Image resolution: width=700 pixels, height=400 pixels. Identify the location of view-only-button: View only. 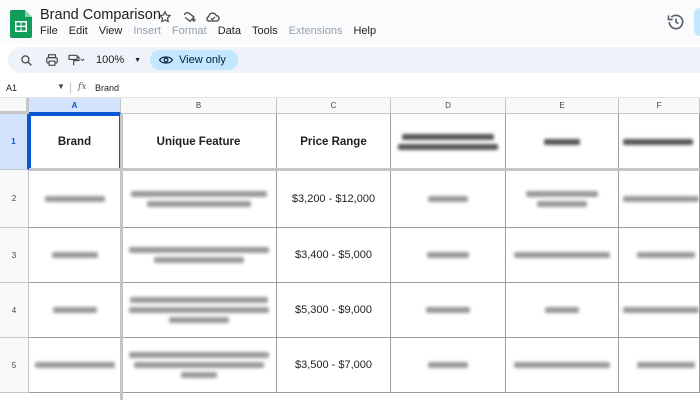
(194, 60).